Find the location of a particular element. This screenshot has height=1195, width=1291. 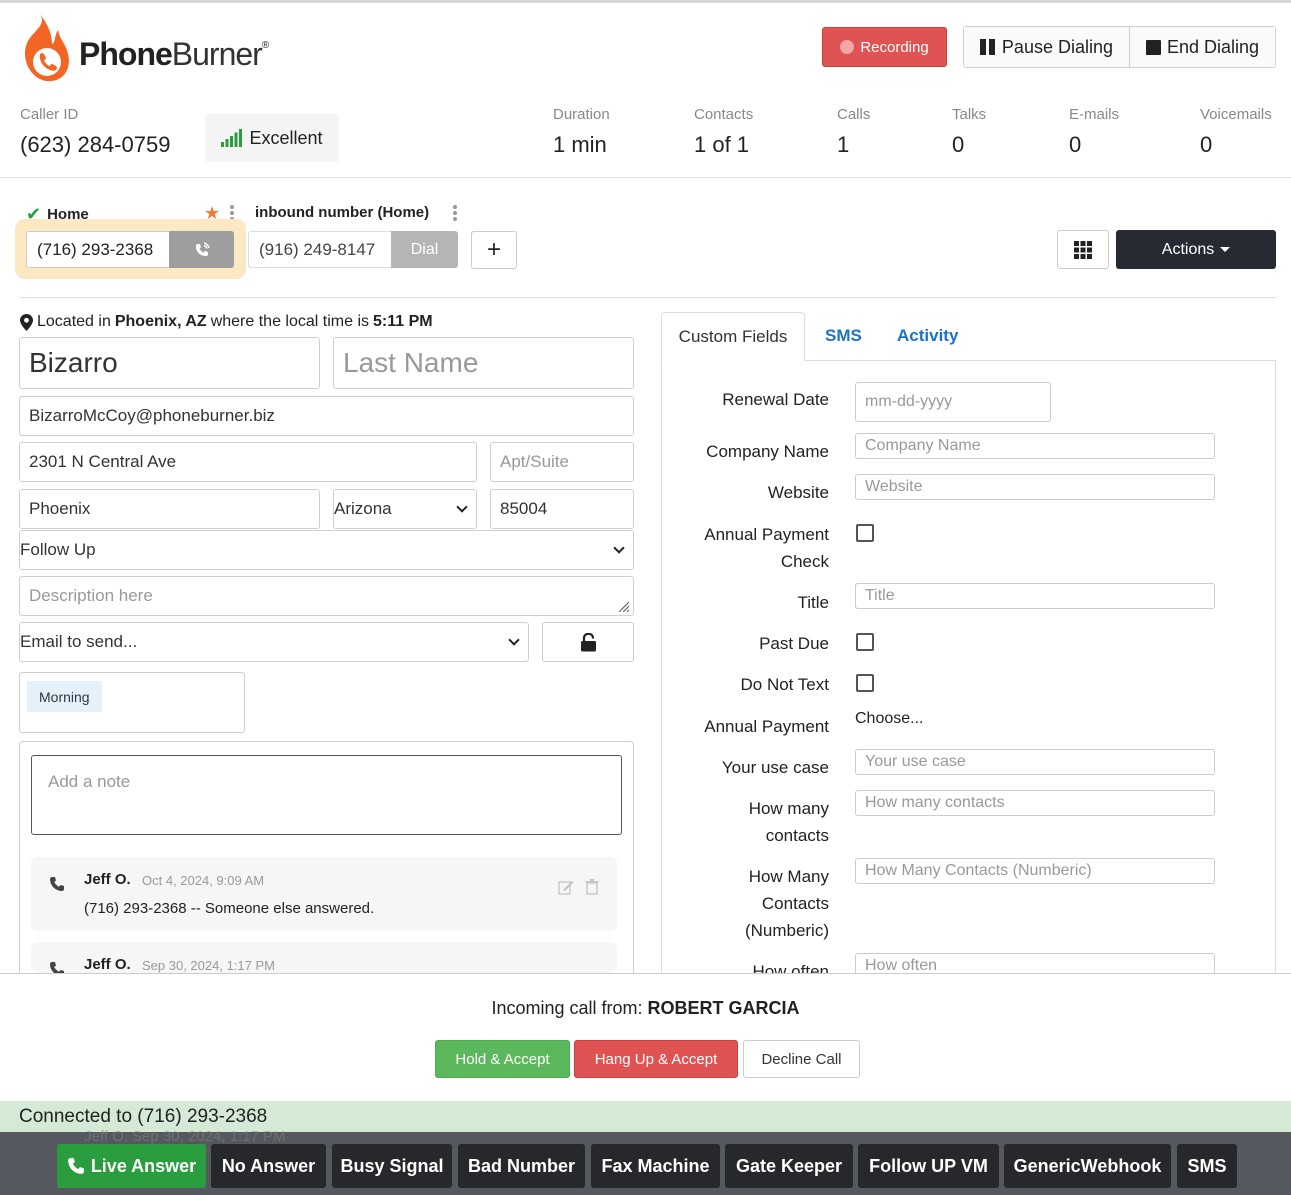

annual-payment-check-label: Annual Payment Check is located at coordinates (766, 548).